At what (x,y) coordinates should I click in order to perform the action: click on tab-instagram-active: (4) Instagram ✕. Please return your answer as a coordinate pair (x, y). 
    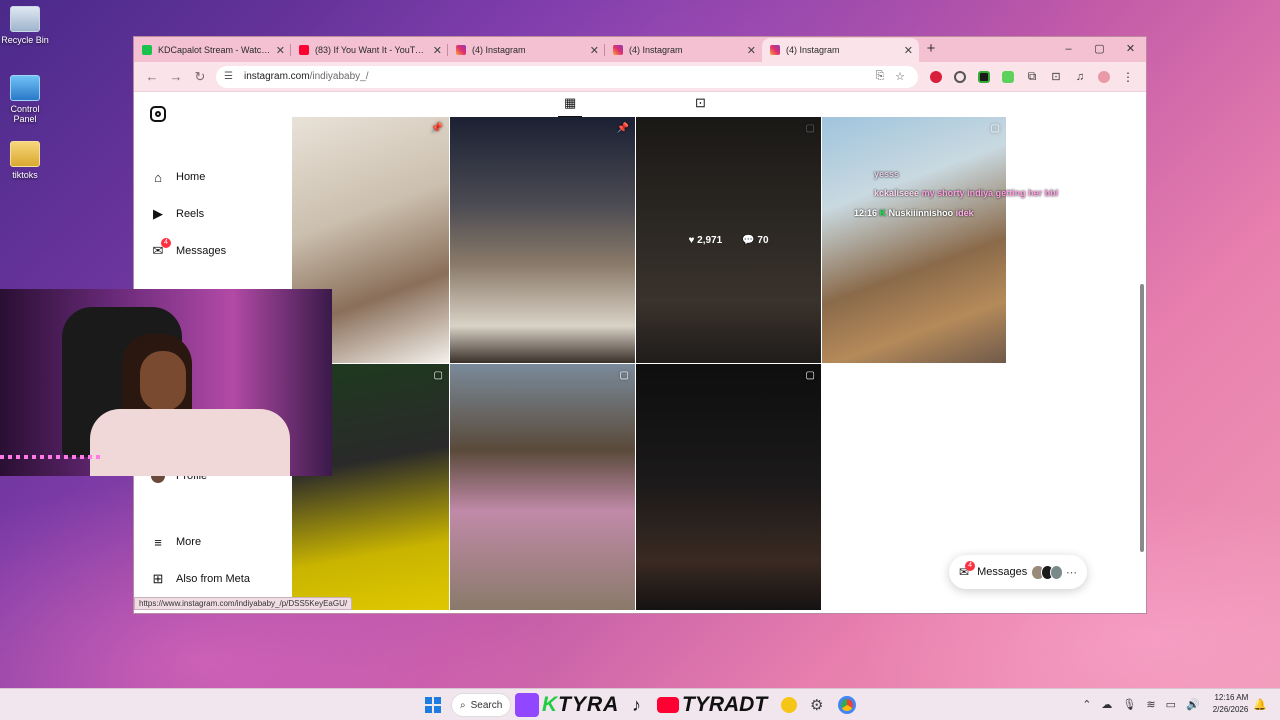
    Looking at the image, I should click on (840, 50).